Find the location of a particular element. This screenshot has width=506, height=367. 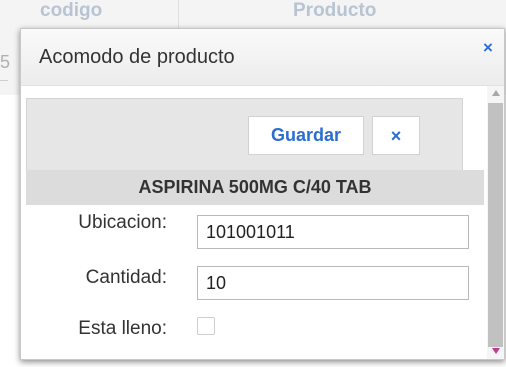

scroll-up-icon is located at coordinates (496, 93).